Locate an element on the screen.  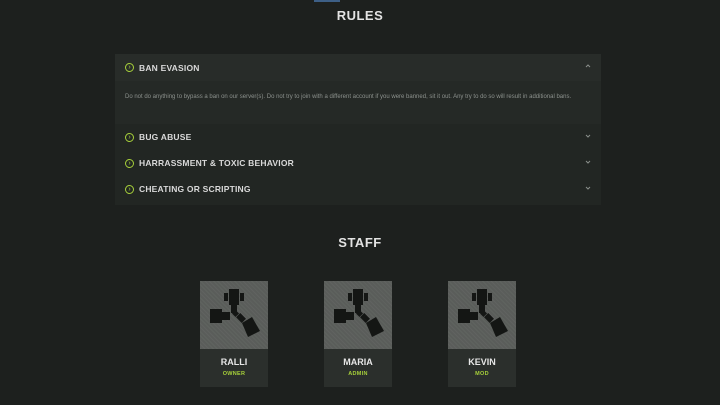
rule-item-harrassment: › HARRASSMENT & TOXIC BEHAVIOR is located at coordinates (358, 163).